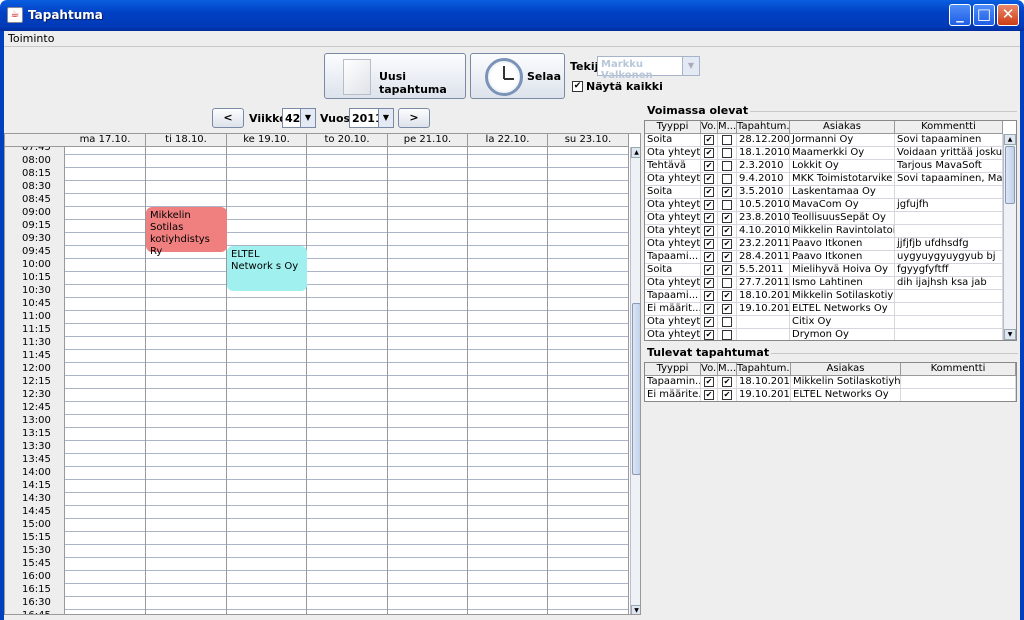 This screenshot has height=620, width=1024. Describe the element at coordinates (577, 86) in the screenshot. I see `show-all-checkbox: ✔` at that location.